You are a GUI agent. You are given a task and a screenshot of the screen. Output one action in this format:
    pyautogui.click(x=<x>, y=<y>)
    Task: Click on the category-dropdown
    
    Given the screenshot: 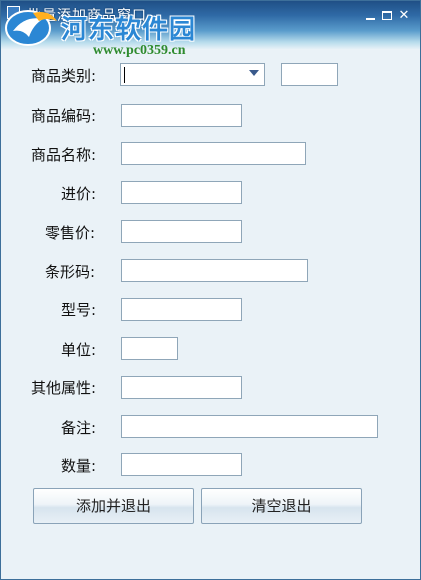 What is the action you would take?
    pyautogui.click(x=192, y=74)
    